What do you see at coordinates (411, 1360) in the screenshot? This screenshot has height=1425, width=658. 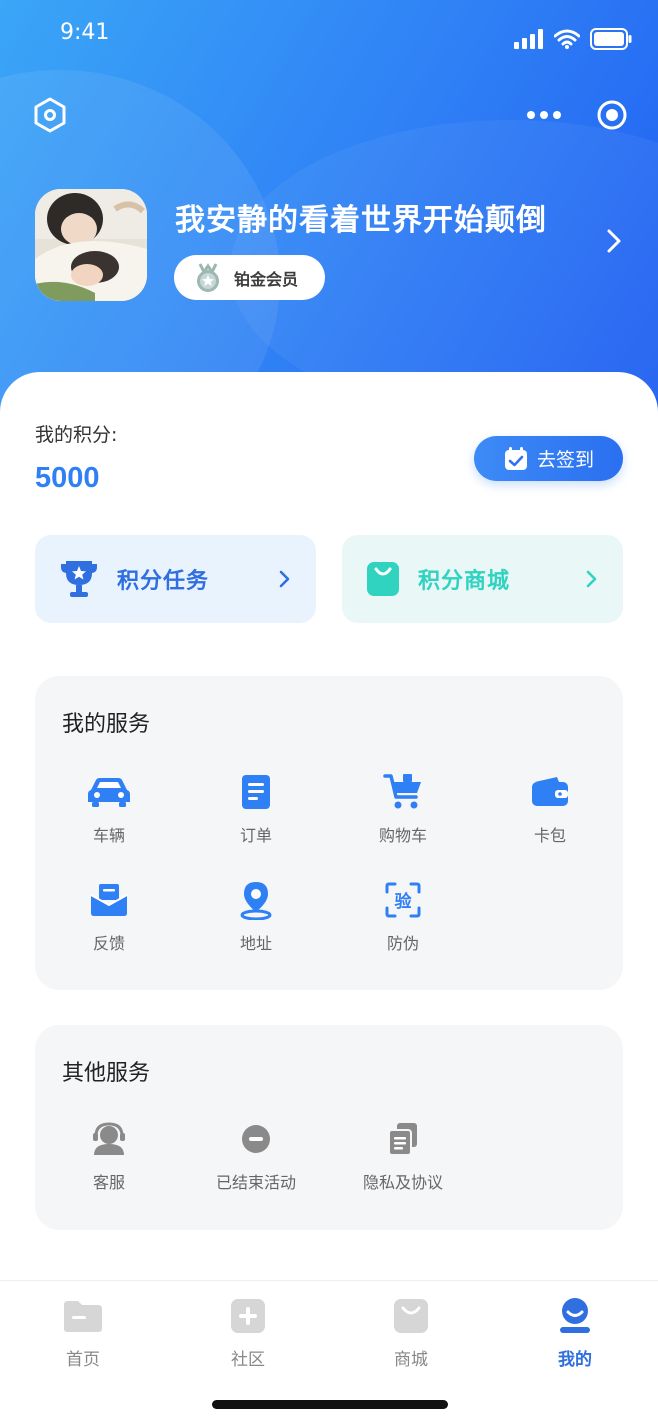 I see `tab-label: 商城` at bounding box center [411, 1360].